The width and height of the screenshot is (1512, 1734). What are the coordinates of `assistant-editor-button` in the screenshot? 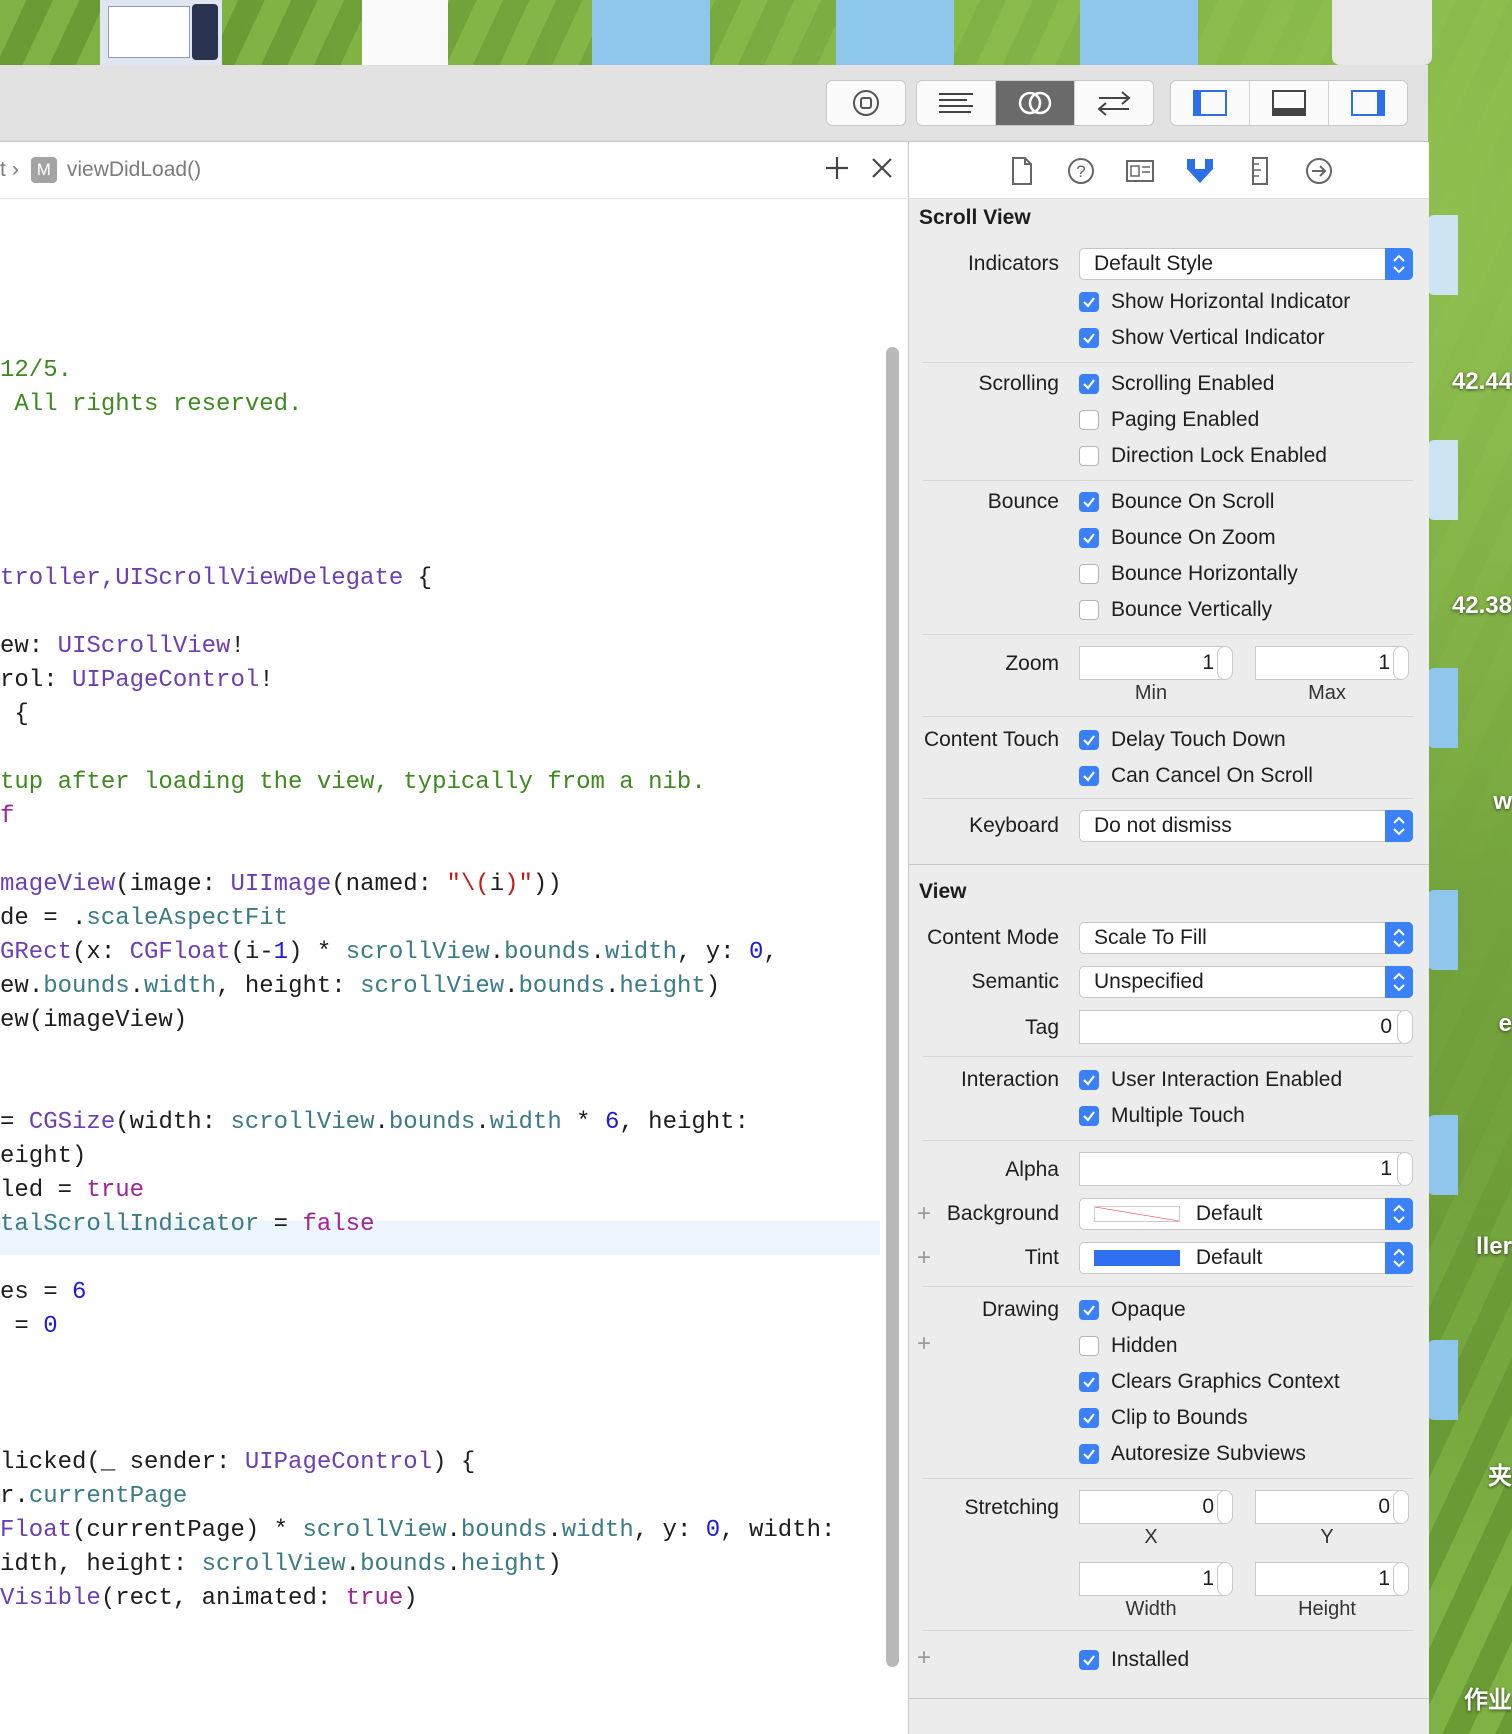 It's located at (1035, 103).